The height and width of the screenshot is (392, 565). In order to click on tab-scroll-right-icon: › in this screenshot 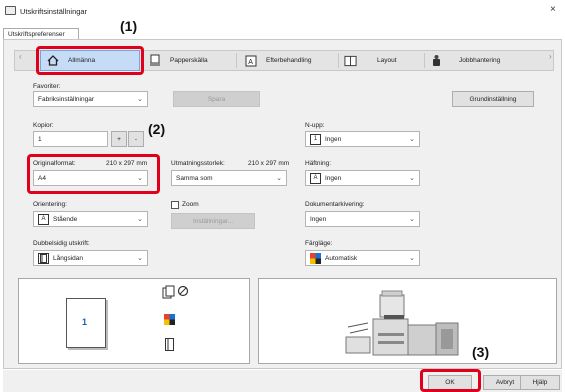, I will do `click(550, 56)`.